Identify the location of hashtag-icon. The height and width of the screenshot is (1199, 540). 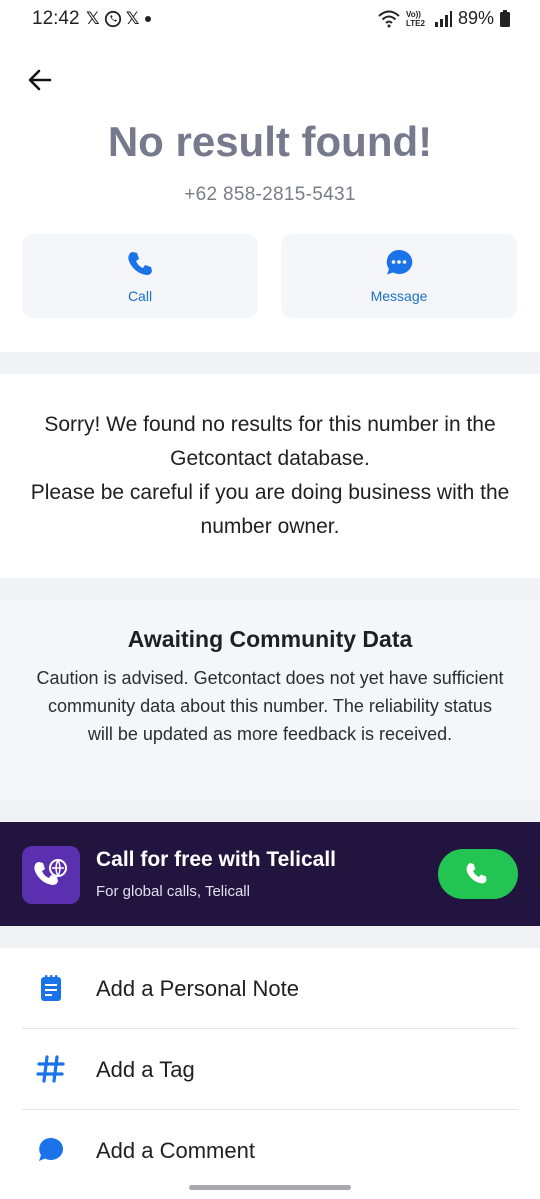
(50, 1069).